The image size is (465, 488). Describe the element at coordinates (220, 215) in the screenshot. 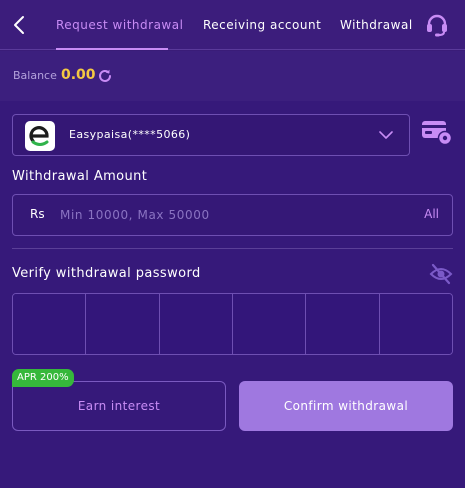

I see `amount-input` at that location.